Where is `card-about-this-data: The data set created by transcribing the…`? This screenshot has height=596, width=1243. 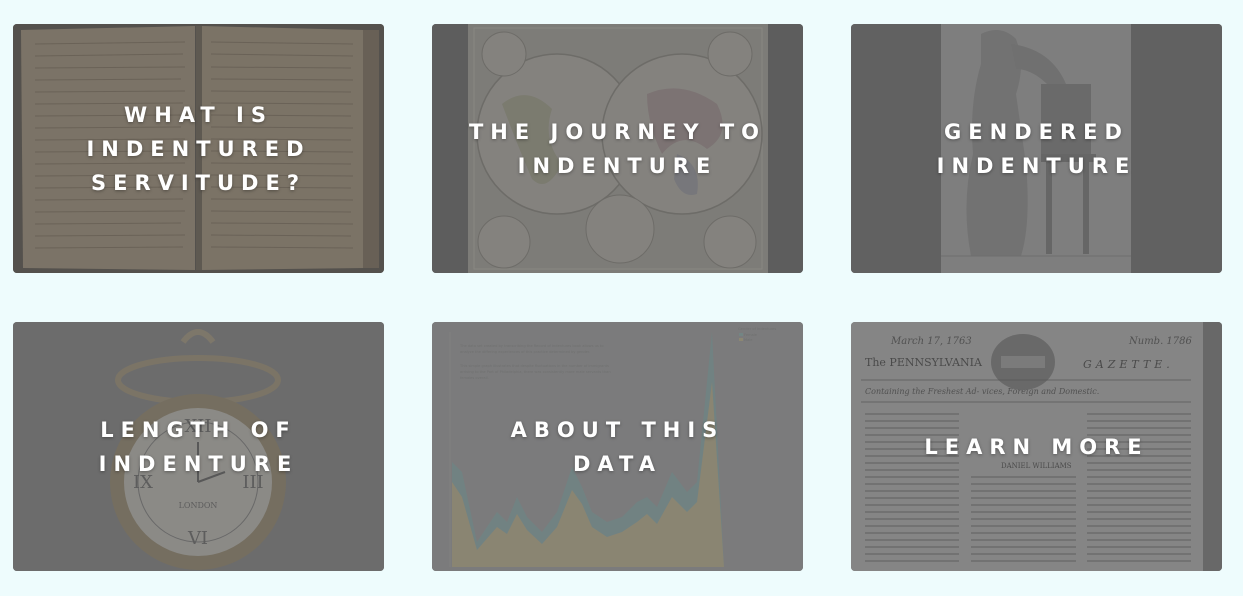
card-about-this-data: The data set created by transcribing the… is located at coordinates (617, 446).